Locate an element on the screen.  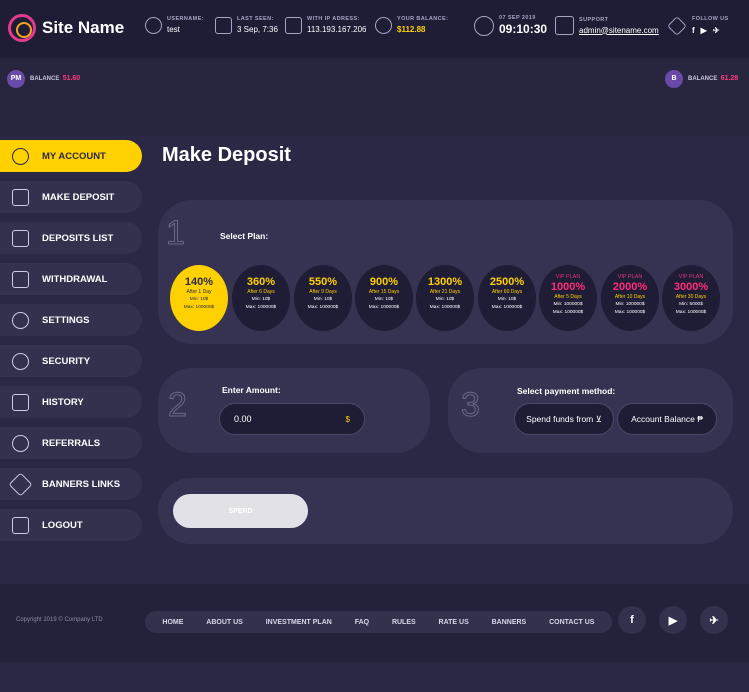
spend-funds-option: Spend funds from ⊻ is located at coordinates (564, 419).